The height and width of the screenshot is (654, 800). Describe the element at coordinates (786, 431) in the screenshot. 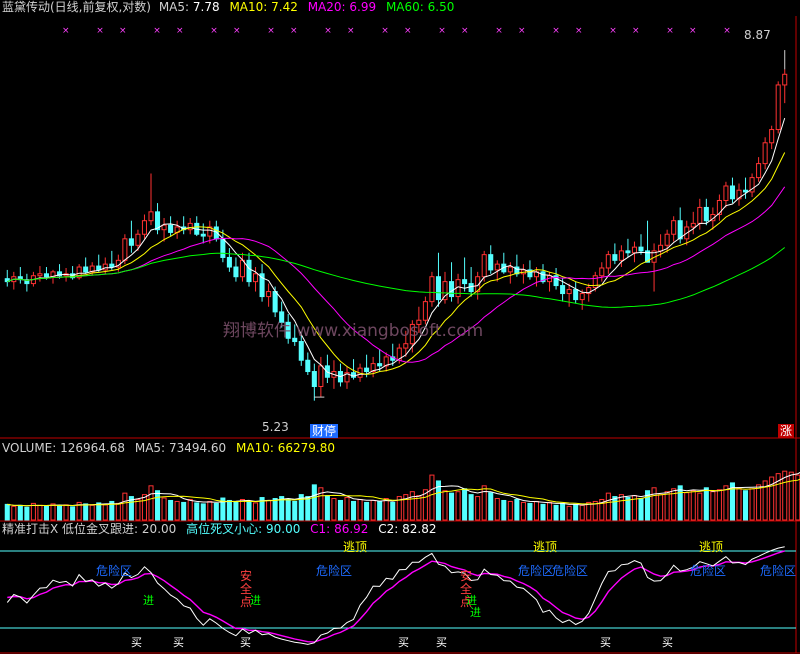

I see `limit-up-badge: 涨` at that location.